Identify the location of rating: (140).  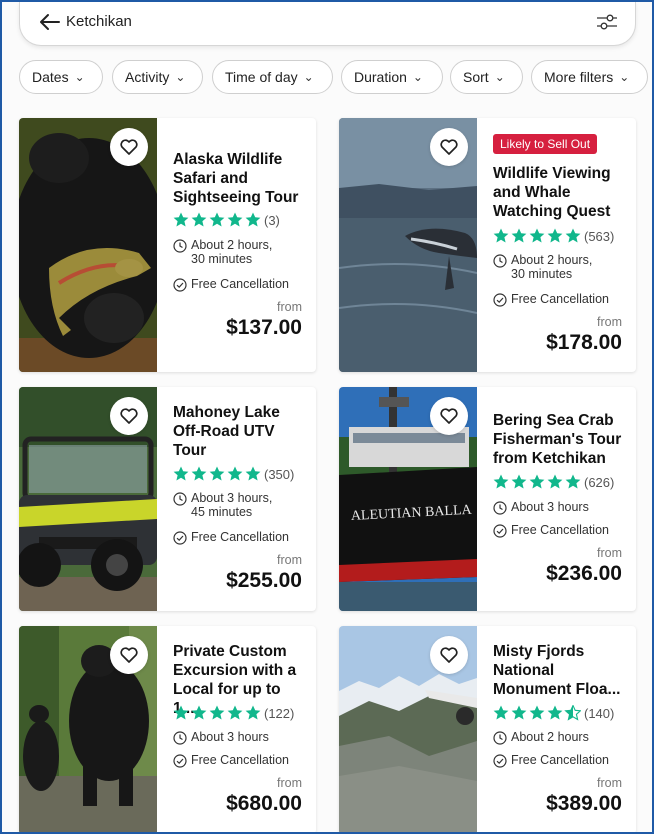
(553, 713).